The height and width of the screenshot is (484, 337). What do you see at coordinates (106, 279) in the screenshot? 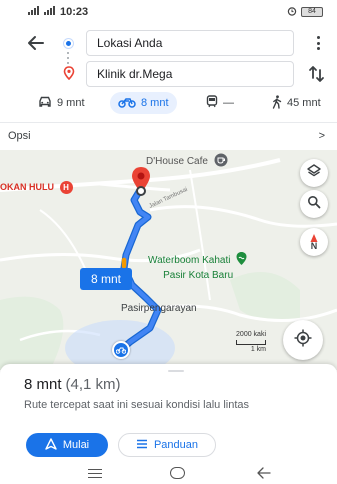
I see `route-time-chip: 8 mnt` at bounding box center [106, 279].